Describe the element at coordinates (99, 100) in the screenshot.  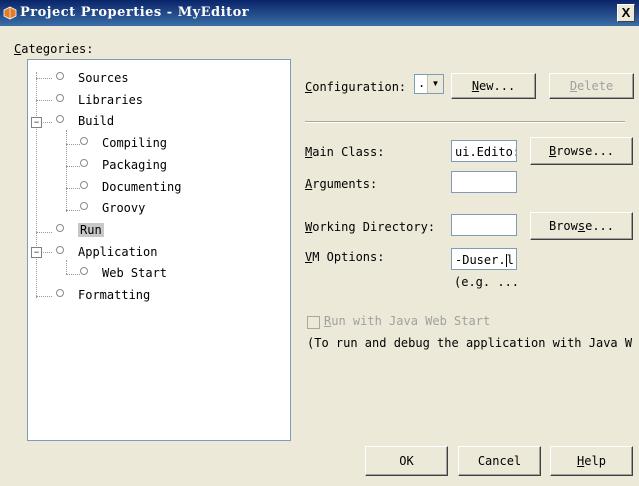
I see `tree-item-libraries: Libraries` at that location.